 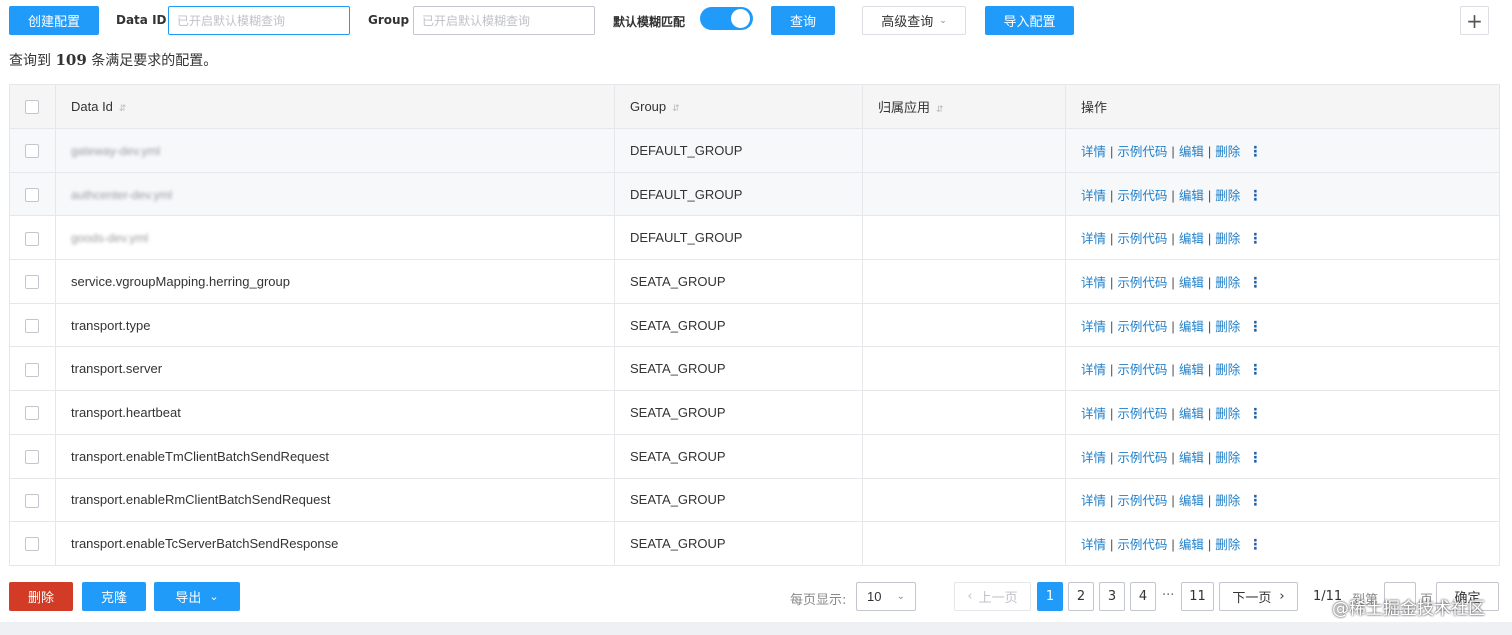 What do you see at coordinates (1258, 596) in the screenshot?
I see `next-page-button: 下一页 ›` at bounding box center [1258, 596].